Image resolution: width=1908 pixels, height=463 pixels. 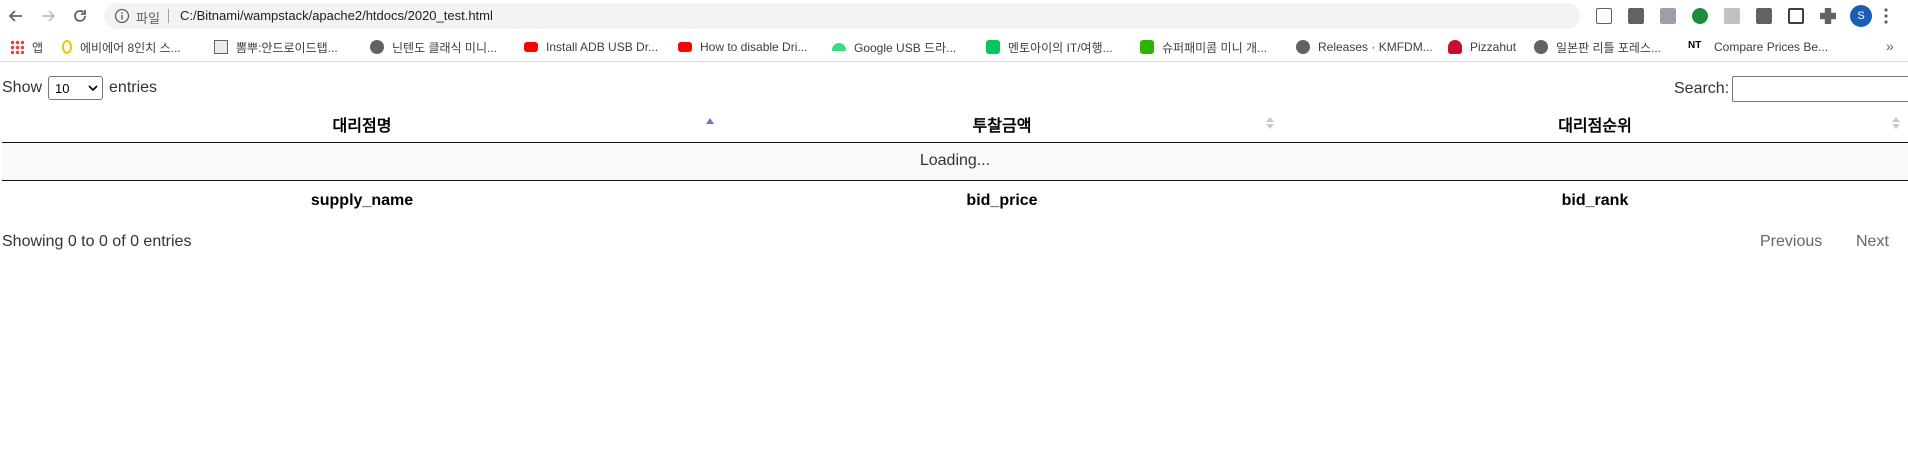 What do you see at coordinates (97, 241) in the screenshot?
I see `table-info: Showing 0 to 0 of 0 entries` at bounding box center [97, 241].